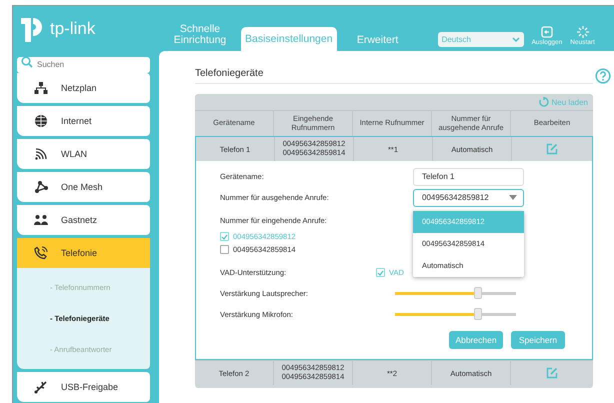 The width and height of the screenshot is (614, 403). Describe the element at coordinates (41, 387) in the screenshot. I see `usb-icon` at that location.